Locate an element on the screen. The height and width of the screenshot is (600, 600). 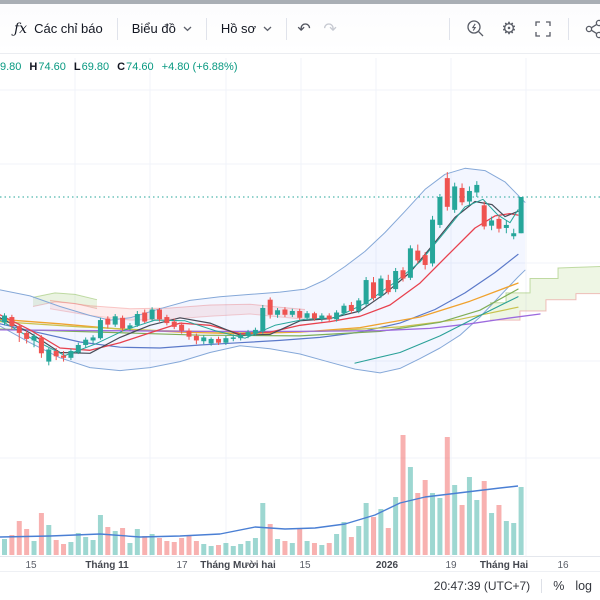
log-scale-button: log is located at coordinates (583, 586).